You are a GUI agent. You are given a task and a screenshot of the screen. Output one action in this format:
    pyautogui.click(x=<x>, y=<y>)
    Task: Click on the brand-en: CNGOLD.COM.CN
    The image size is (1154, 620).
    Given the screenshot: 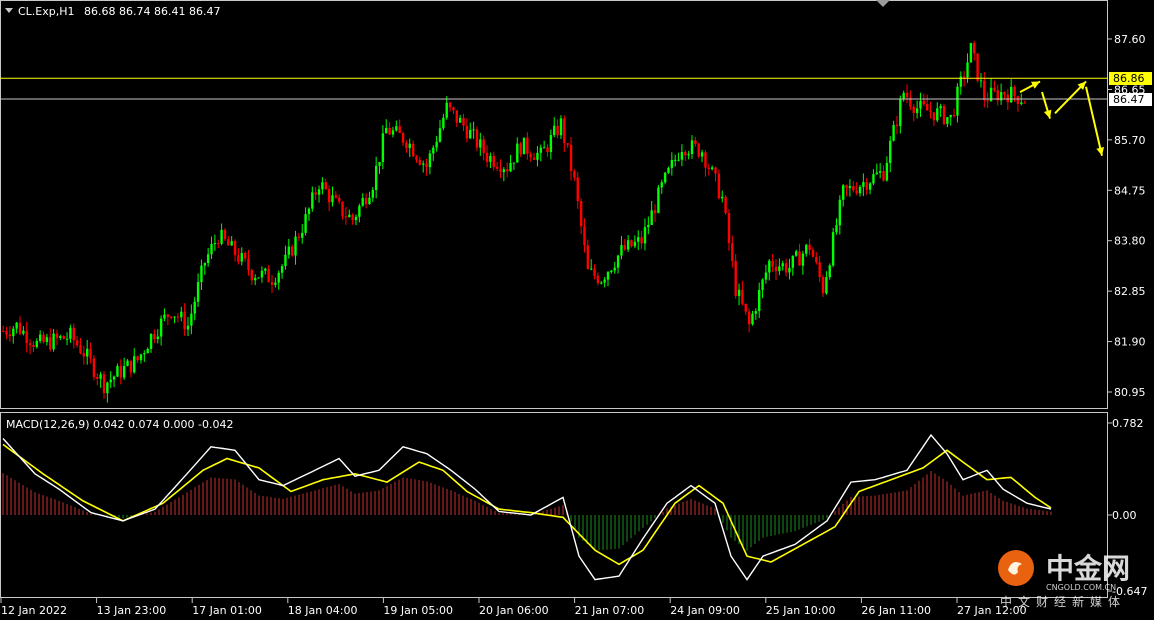 What is the action you would take?
    pyautogui.click(x=1081, y=587)
    